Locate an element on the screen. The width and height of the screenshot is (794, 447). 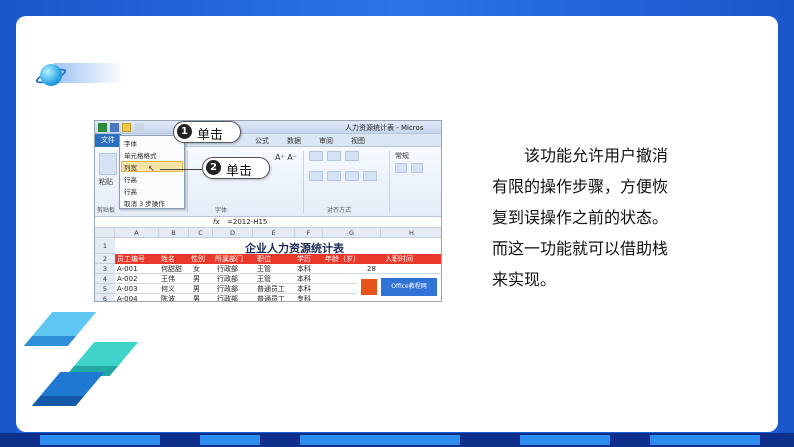
cursor-icon: ↖ is located at coordinates (151, 168).